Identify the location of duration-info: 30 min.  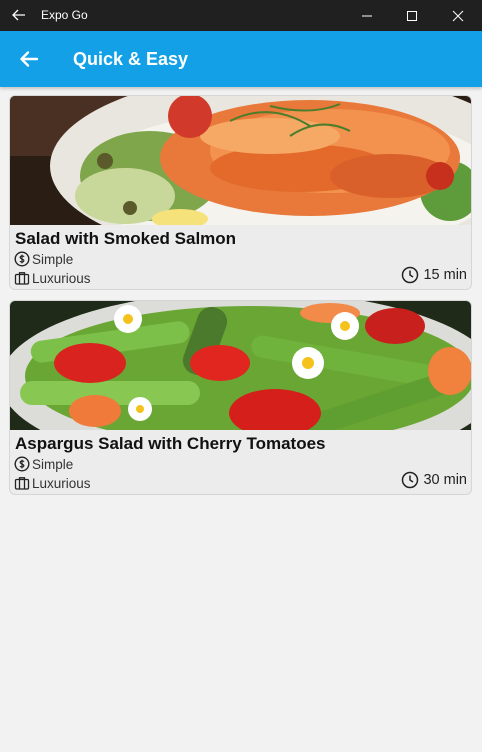
(434, 480).